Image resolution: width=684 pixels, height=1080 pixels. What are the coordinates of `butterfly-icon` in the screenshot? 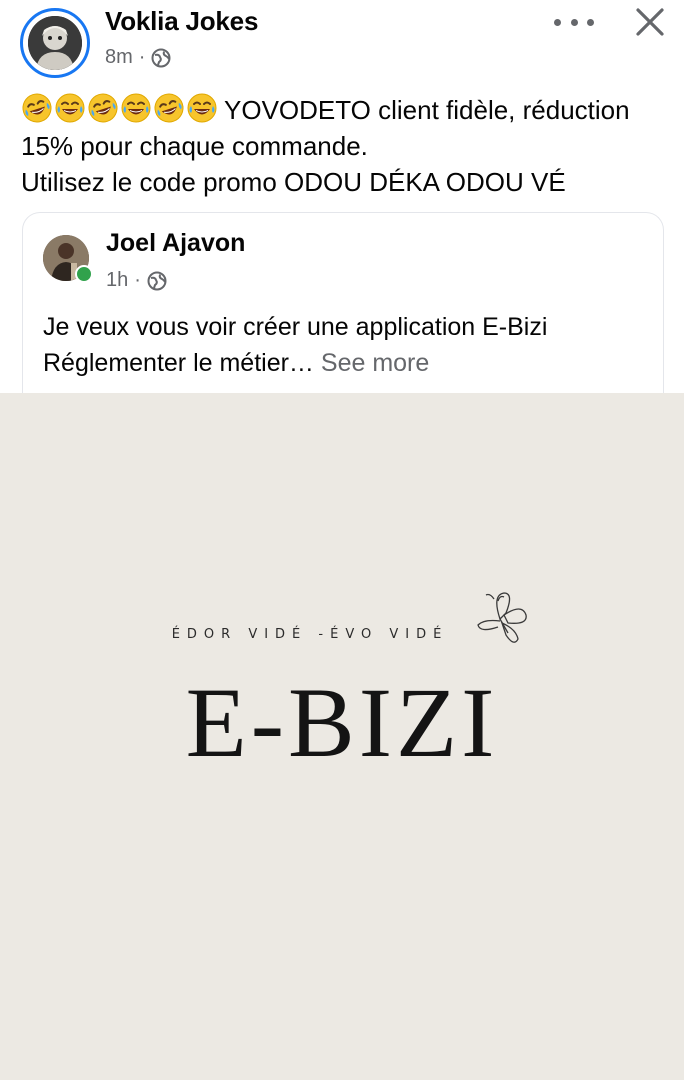 It's located at (502, 620).